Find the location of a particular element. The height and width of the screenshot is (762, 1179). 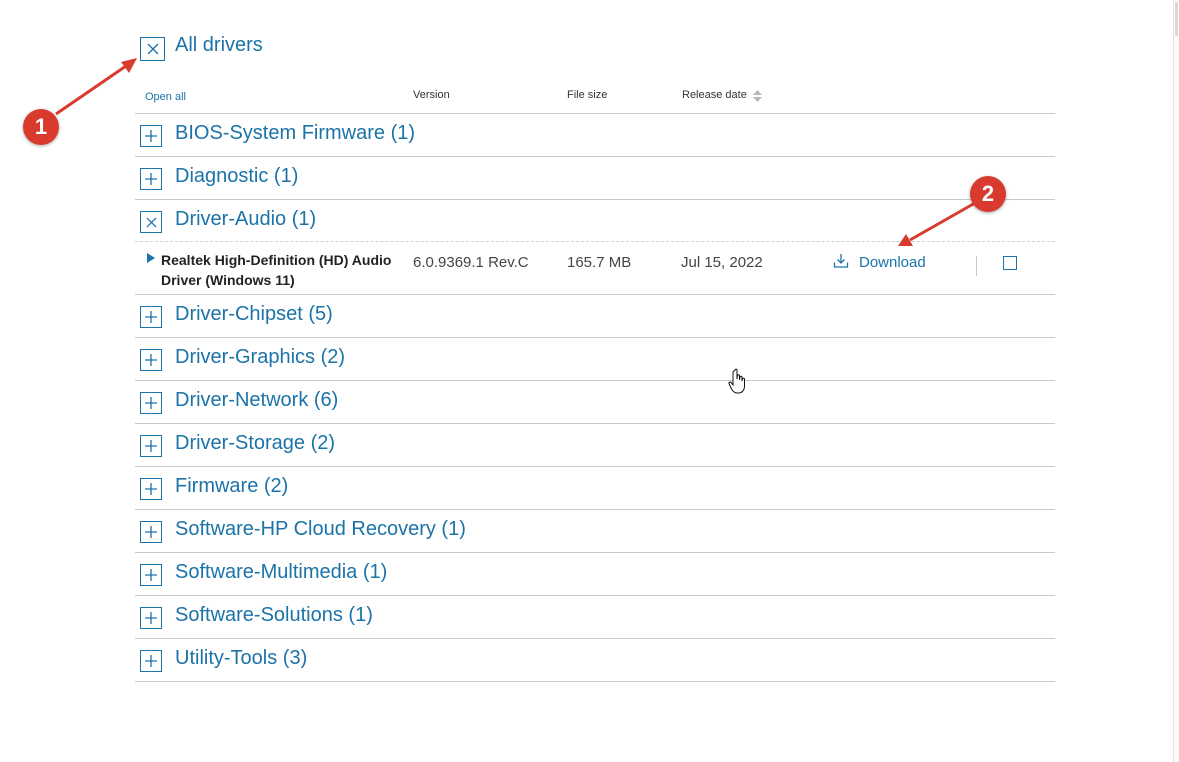

open-all-link: Open all is located at coordinates (165, 97).